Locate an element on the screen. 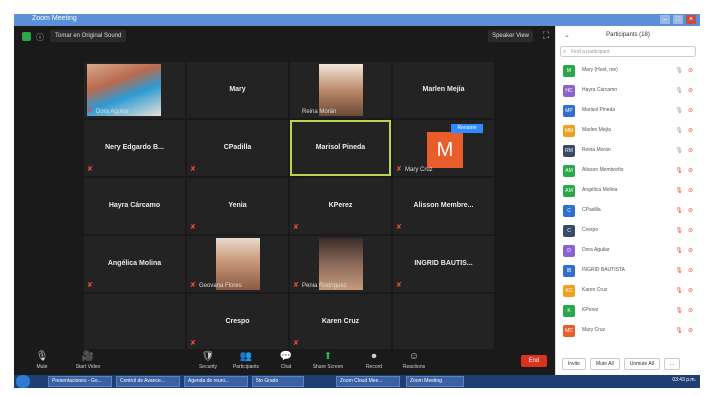 Image resolution: width=714 pixels, height=396 pixels. participant-row: MP Marisol Pineda 🎙 ⊘ is located at coordinates (628, 112).